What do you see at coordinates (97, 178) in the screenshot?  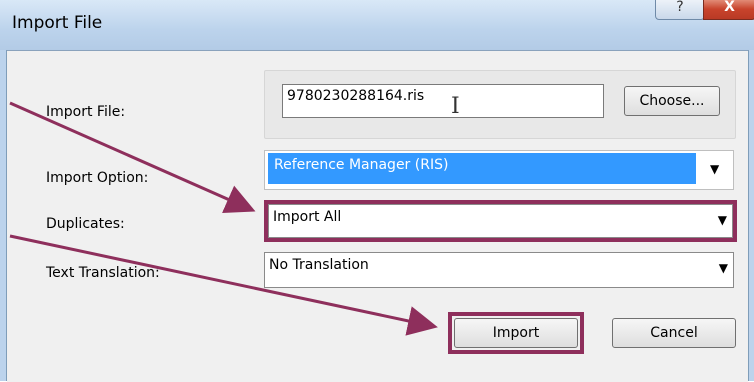 I see `import-option-label: Import Option:` at bounding box center [97, 178].